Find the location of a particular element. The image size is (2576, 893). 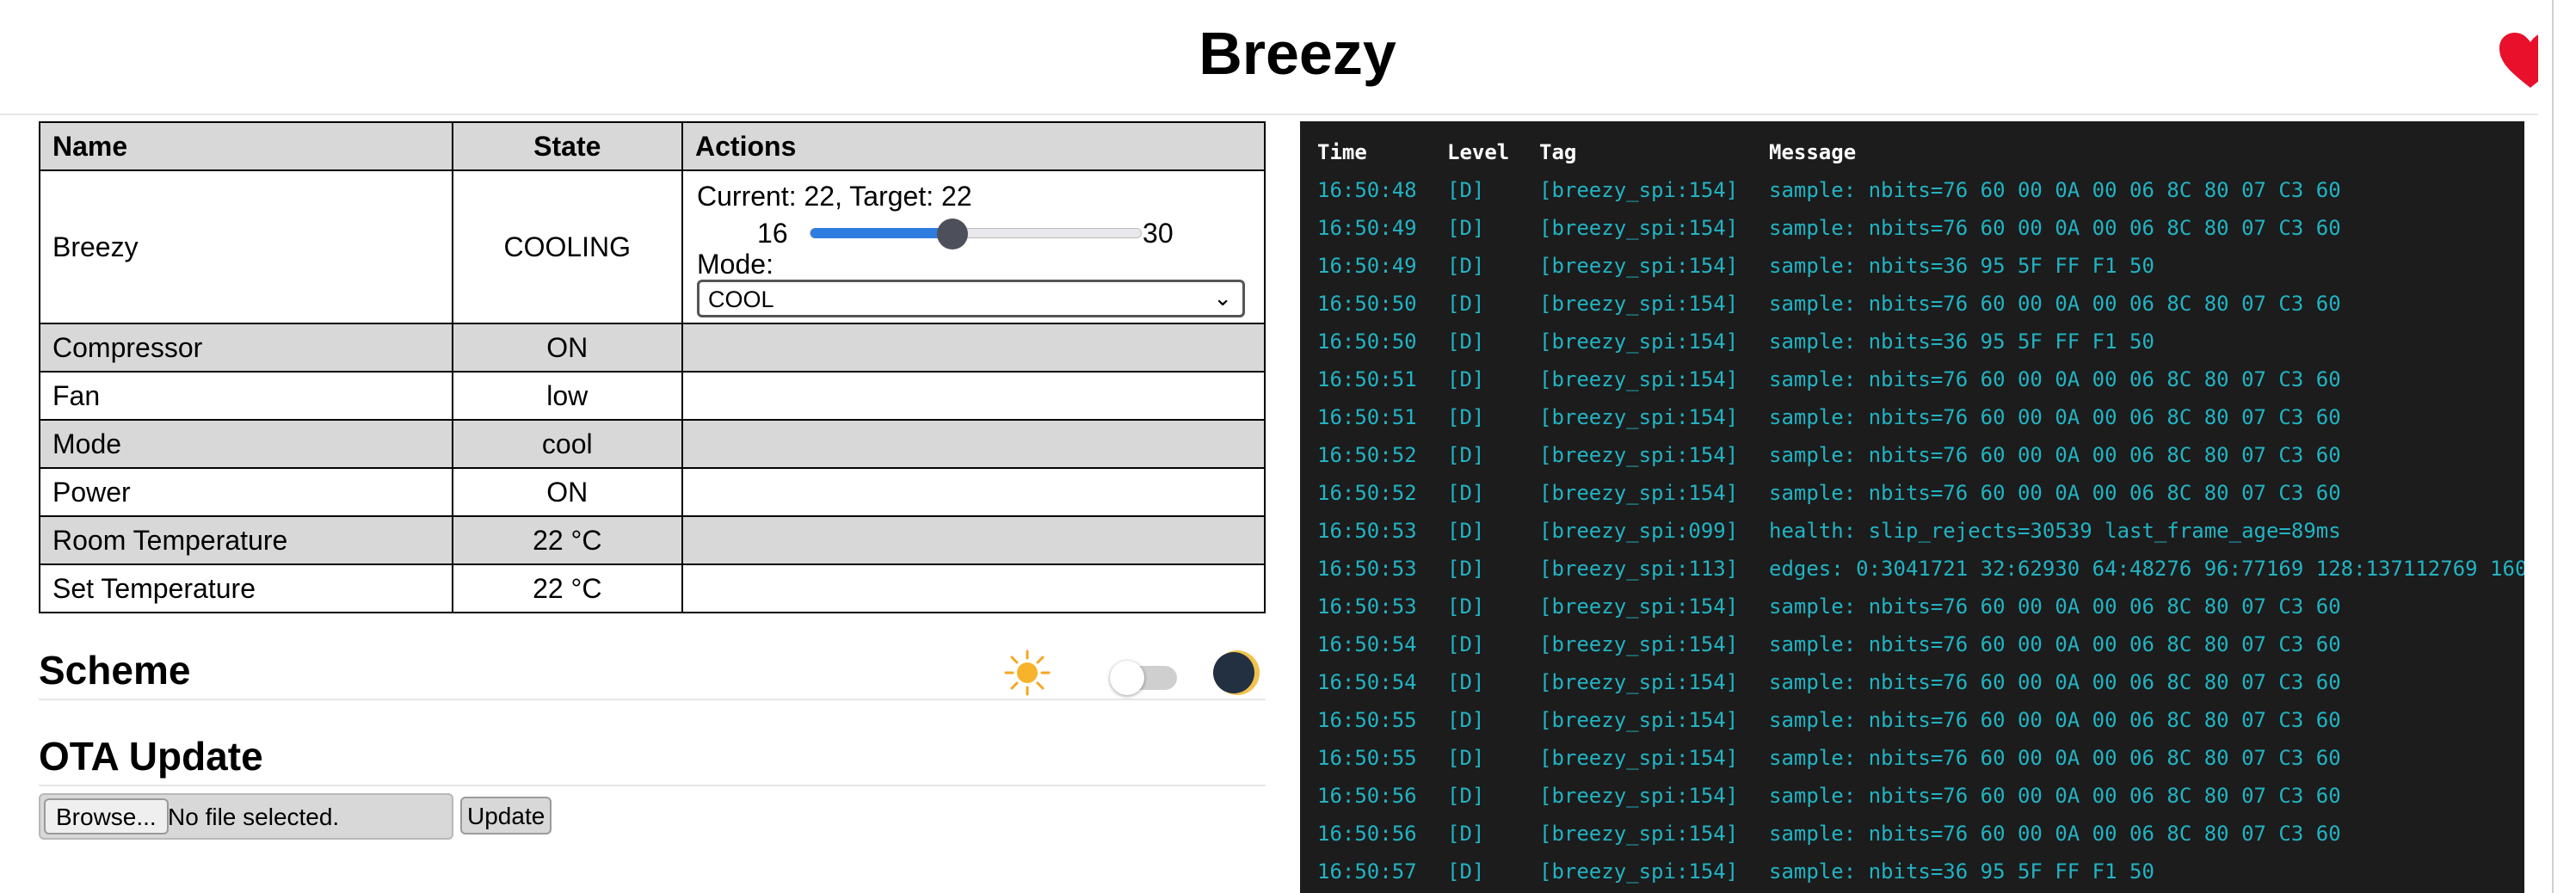

log-column-time: Time is located at coordinates (1342, 152).